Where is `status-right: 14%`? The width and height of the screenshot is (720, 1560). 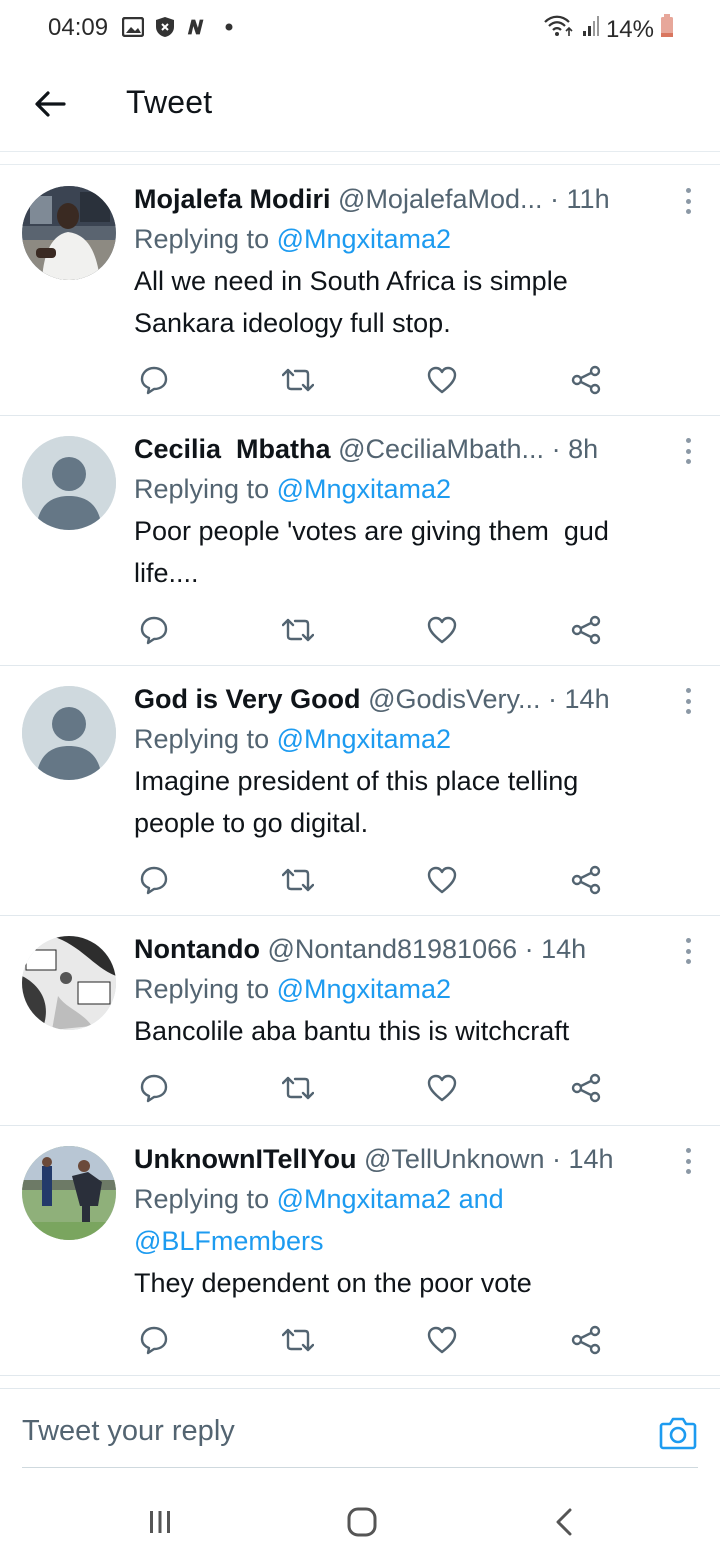
status-right: 14% is located at coordinates (608, 29).